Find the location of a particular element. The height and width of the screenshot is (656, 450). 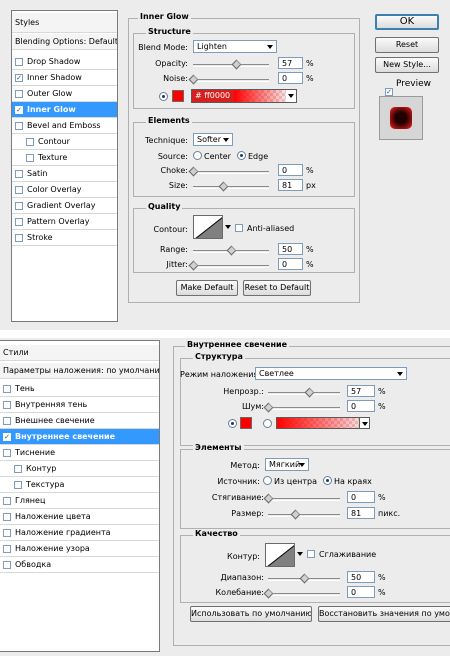

choke-slider-ru is located at coordinates (301, 498).